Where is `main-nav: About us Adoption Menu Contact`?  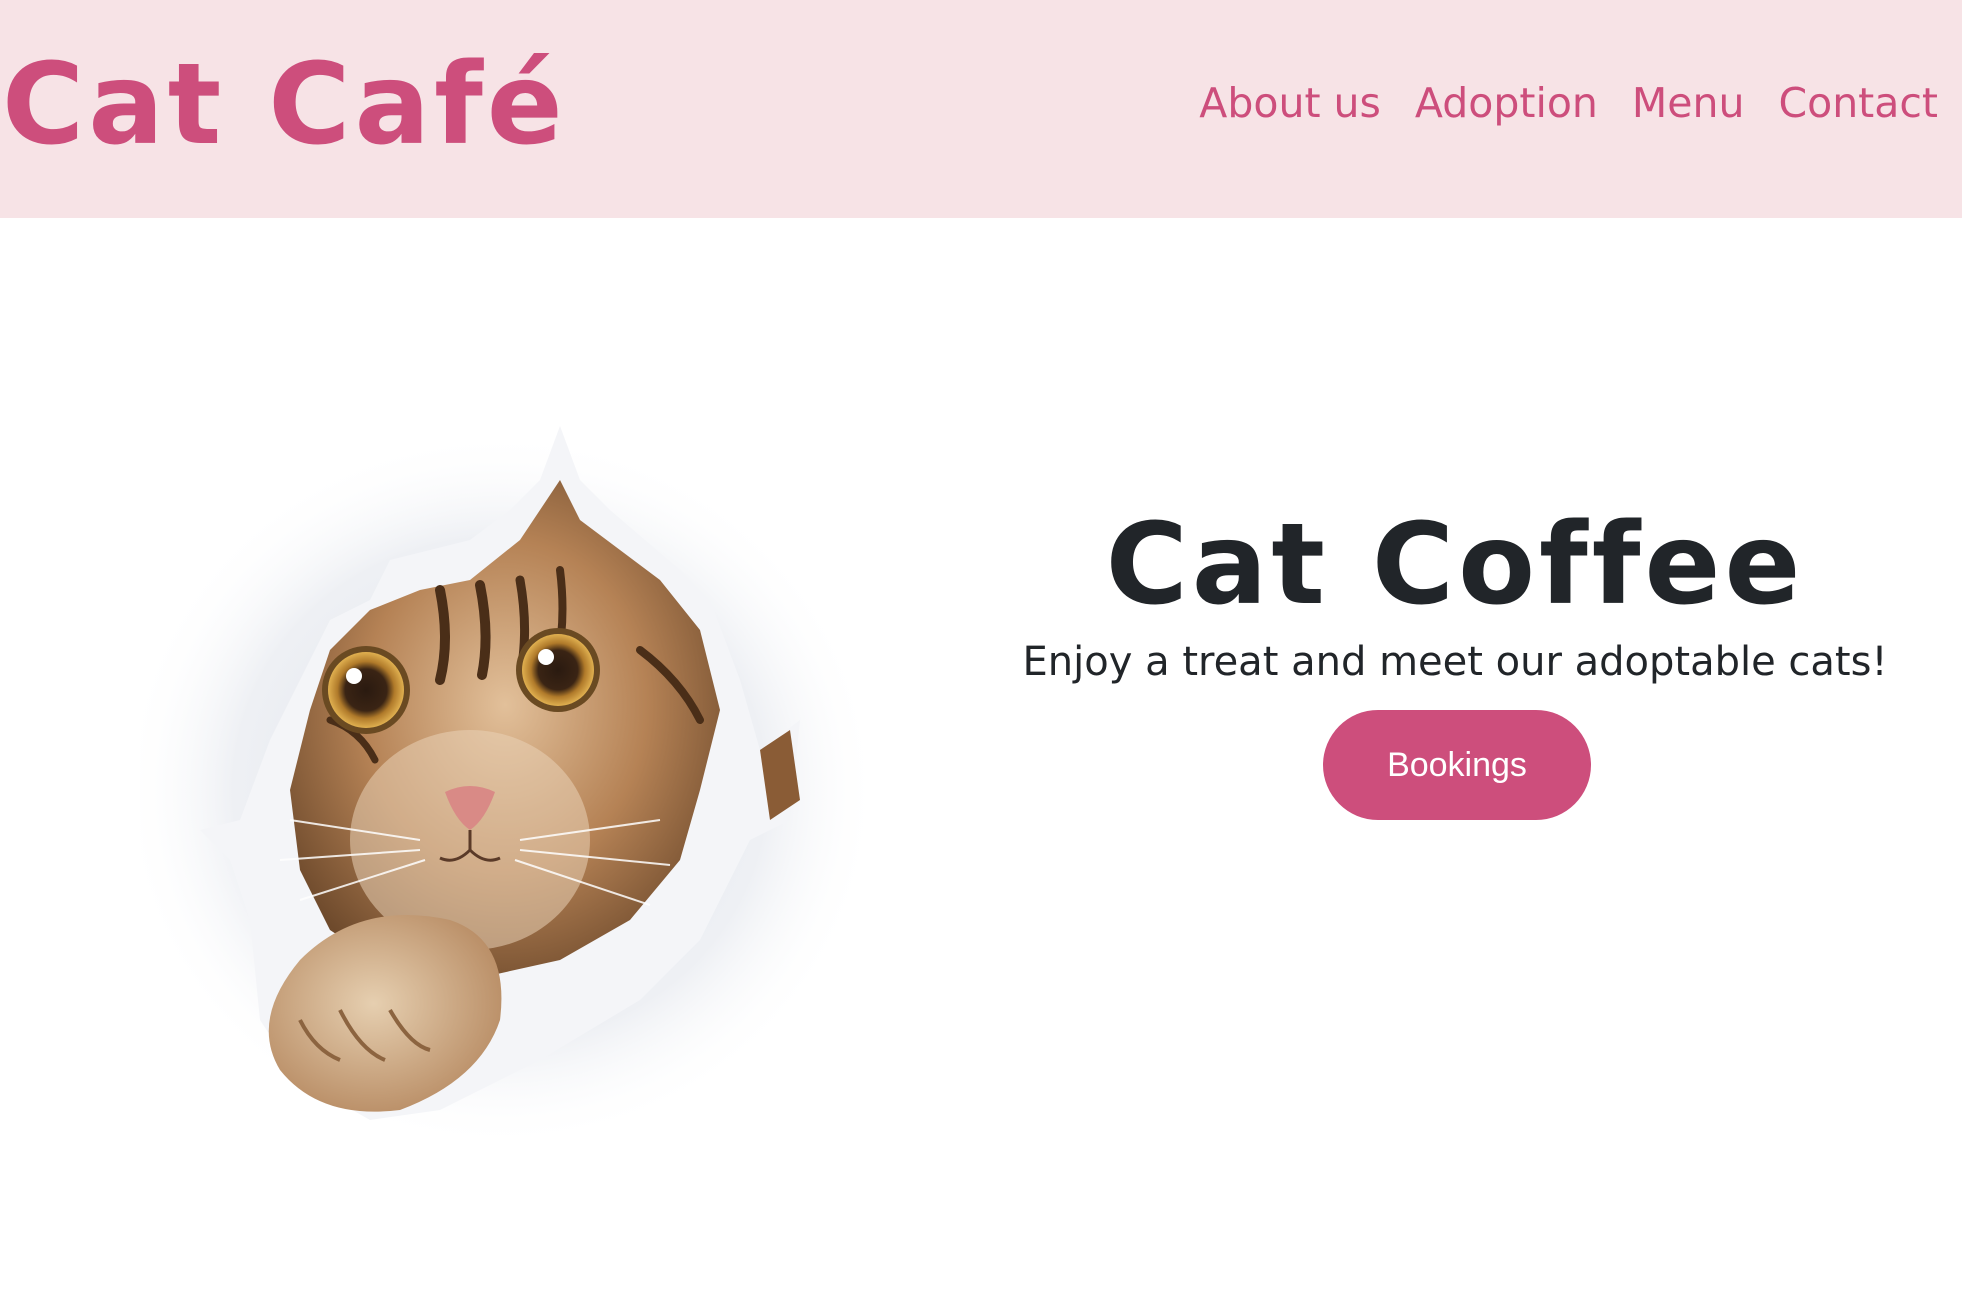
main-nav: About us Adoption Menu Contact is located at coordinates (1568, 103).